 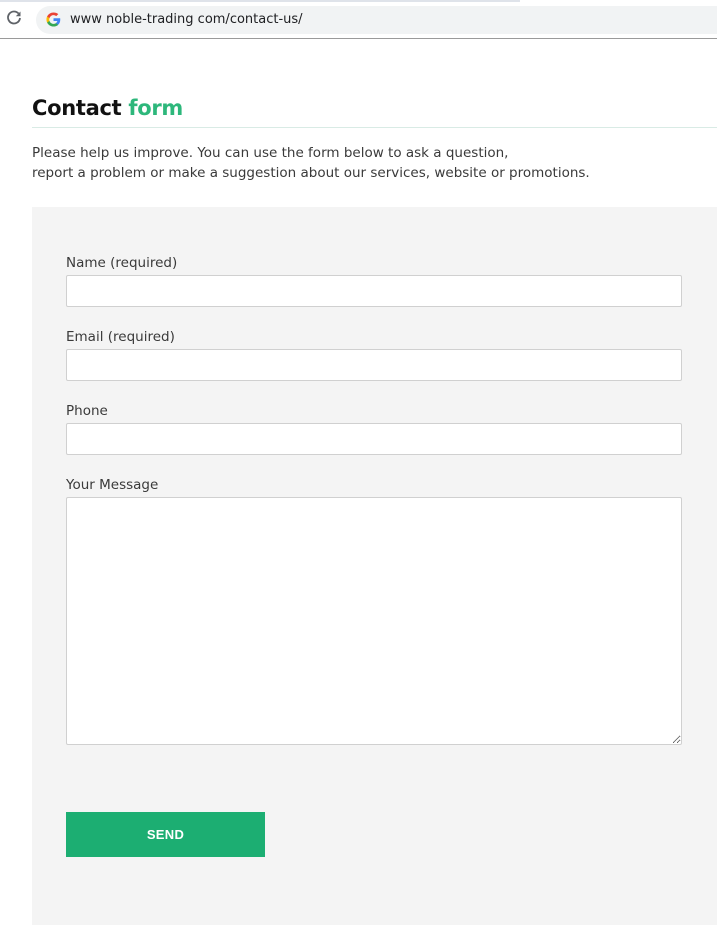 I want to click on title-main: Contact, so click(x=80, y=108).